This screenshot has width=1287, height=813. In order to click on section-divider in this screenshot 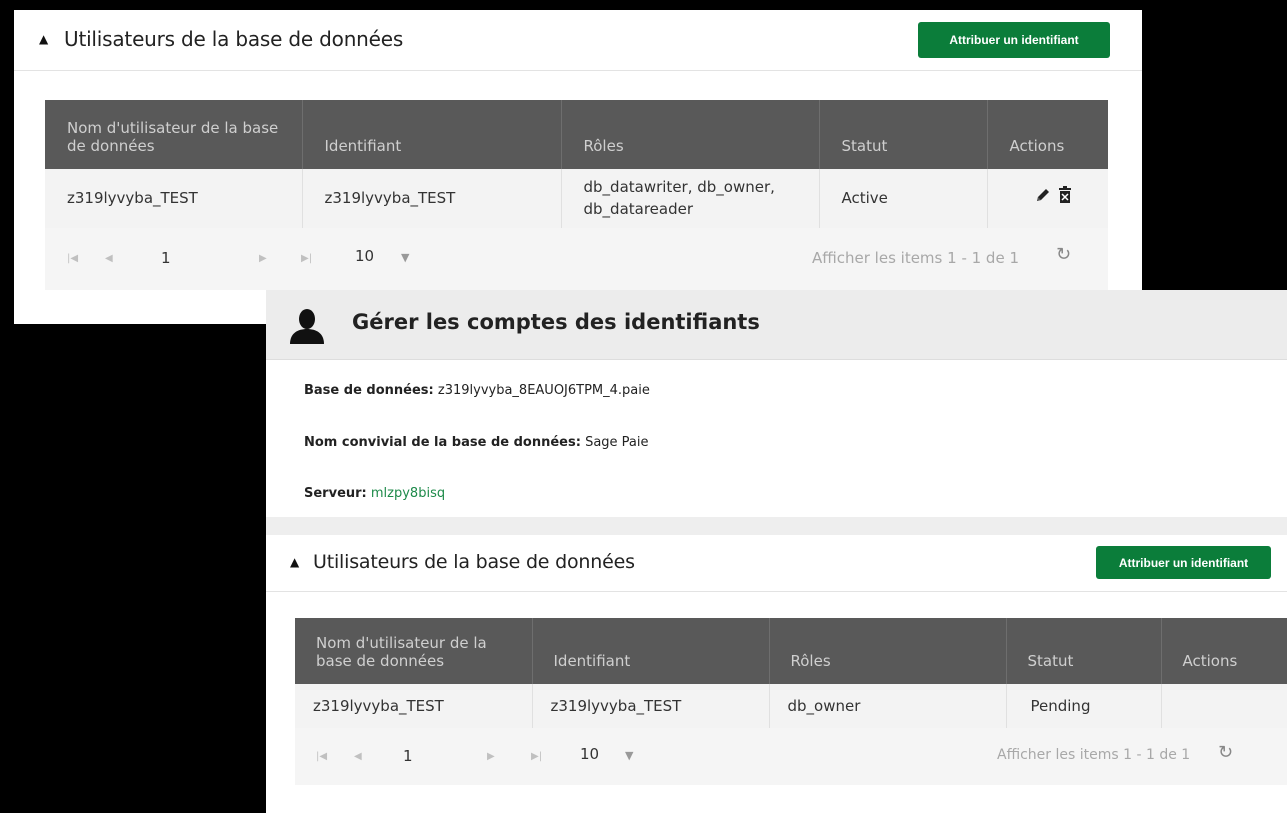, I will do `click(776, 526)`.